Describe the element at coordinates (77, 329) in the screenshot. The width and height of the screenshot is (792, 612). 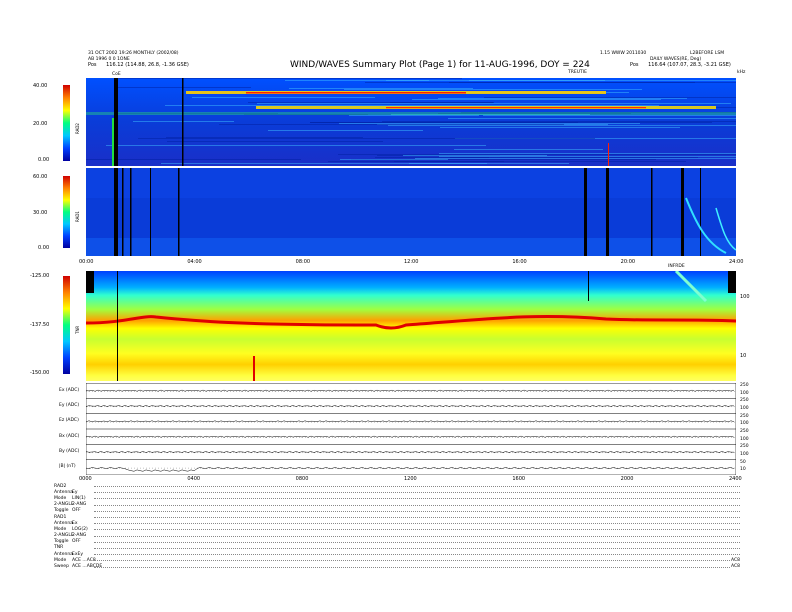
I see `tnr-label: TNR` at that location.